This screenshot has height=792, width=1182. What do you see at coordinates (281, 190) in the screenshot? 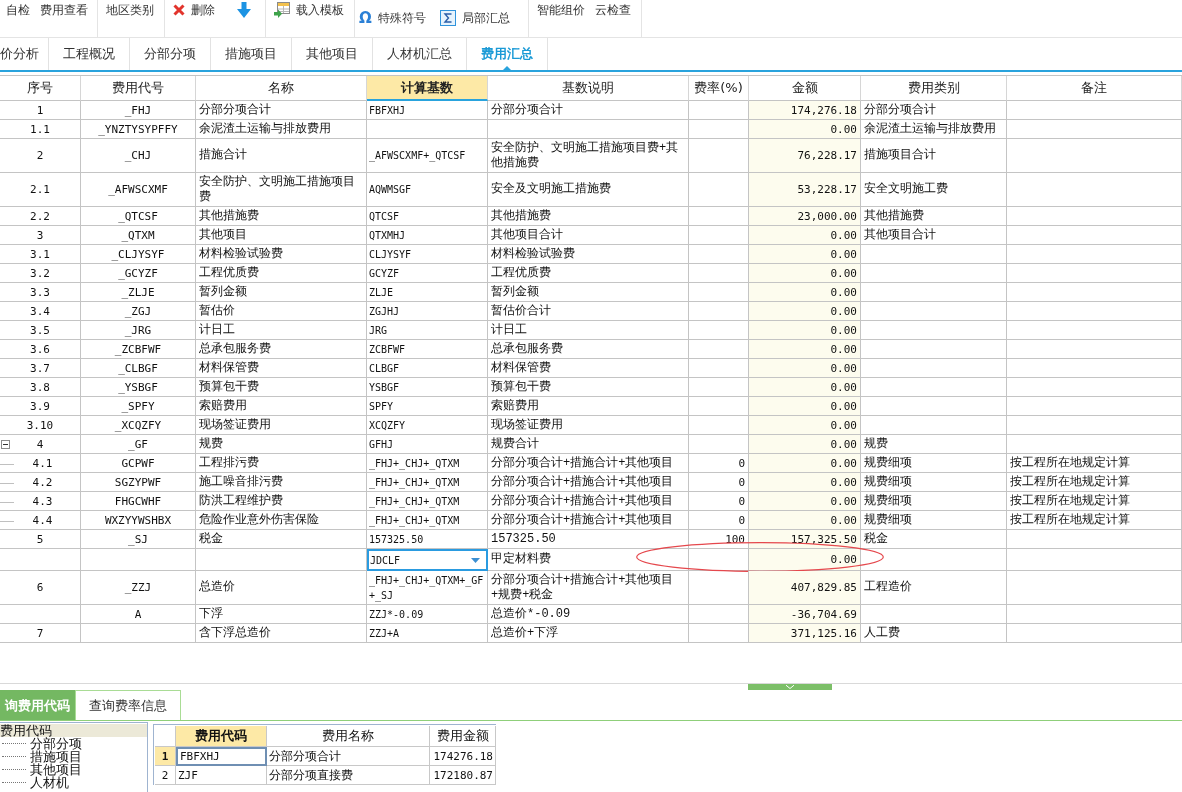
I see `table-cell: 安全防护、文明施工措施项目费` at bounding box center [281, 190].